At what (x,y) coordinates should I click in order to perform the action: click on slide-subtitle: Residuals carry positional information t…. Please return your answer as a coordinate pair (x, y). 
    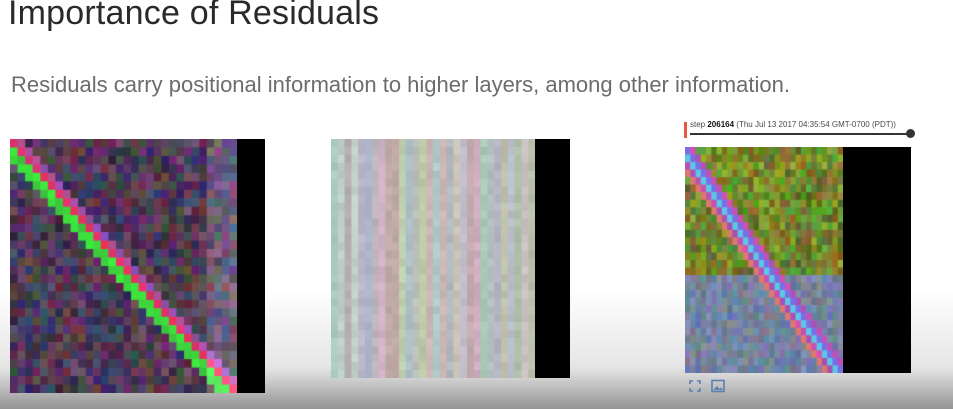
    Looking at the image, I should click on (400, 84).